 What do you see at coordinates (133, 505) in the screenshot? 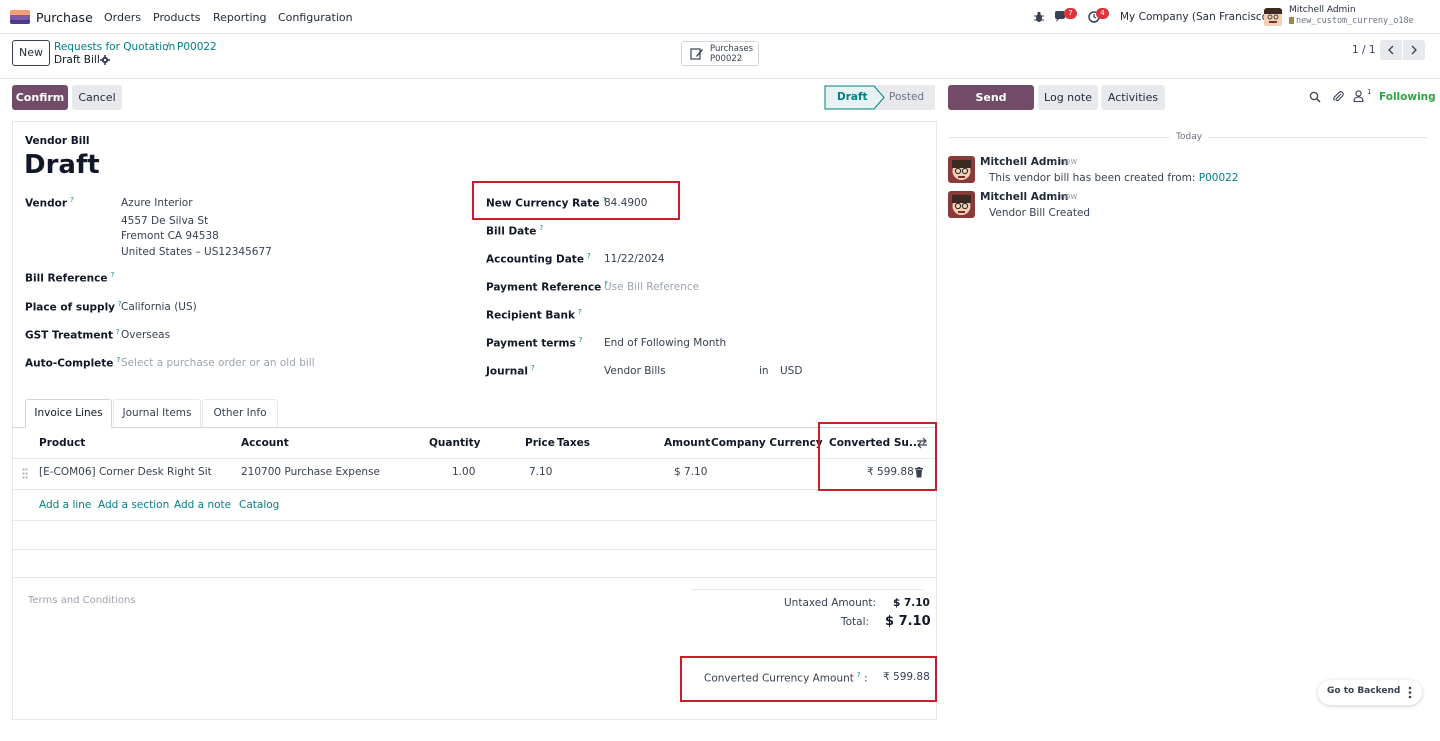
I see `add-section-link: Add a section` at bounding box center [133, 505].